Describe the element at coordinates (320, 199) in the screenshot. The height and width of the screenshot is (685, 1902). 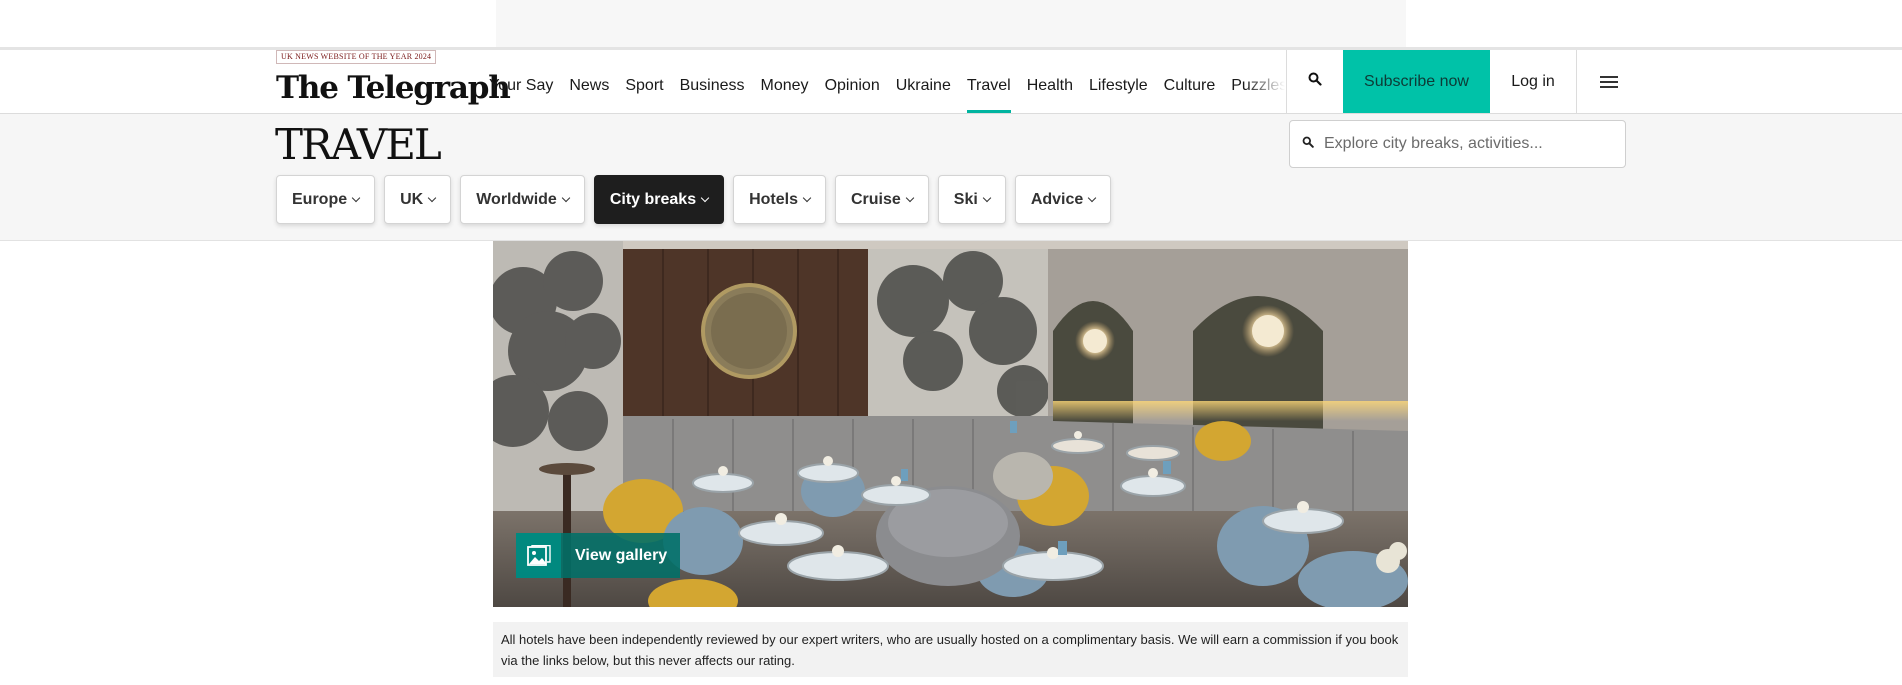
I see `chip-label: Europe` at that location.